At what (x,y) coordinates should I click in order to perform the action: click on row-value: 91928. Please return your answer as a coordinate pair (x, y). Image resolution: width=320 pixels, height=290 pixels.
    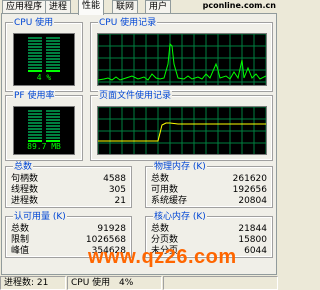
    Looking at the image, I should click on (111, 229).